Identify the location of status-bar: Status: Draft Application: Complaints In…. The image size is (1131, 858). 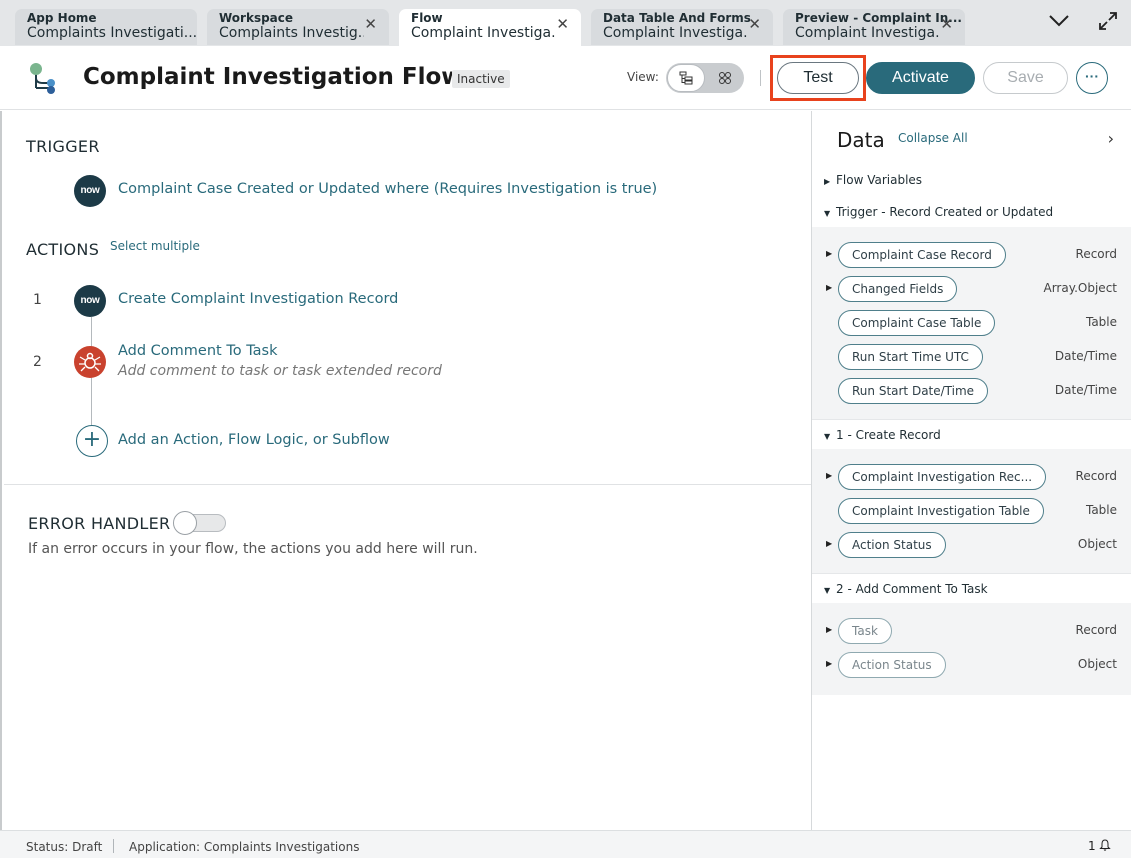
(565, 844).